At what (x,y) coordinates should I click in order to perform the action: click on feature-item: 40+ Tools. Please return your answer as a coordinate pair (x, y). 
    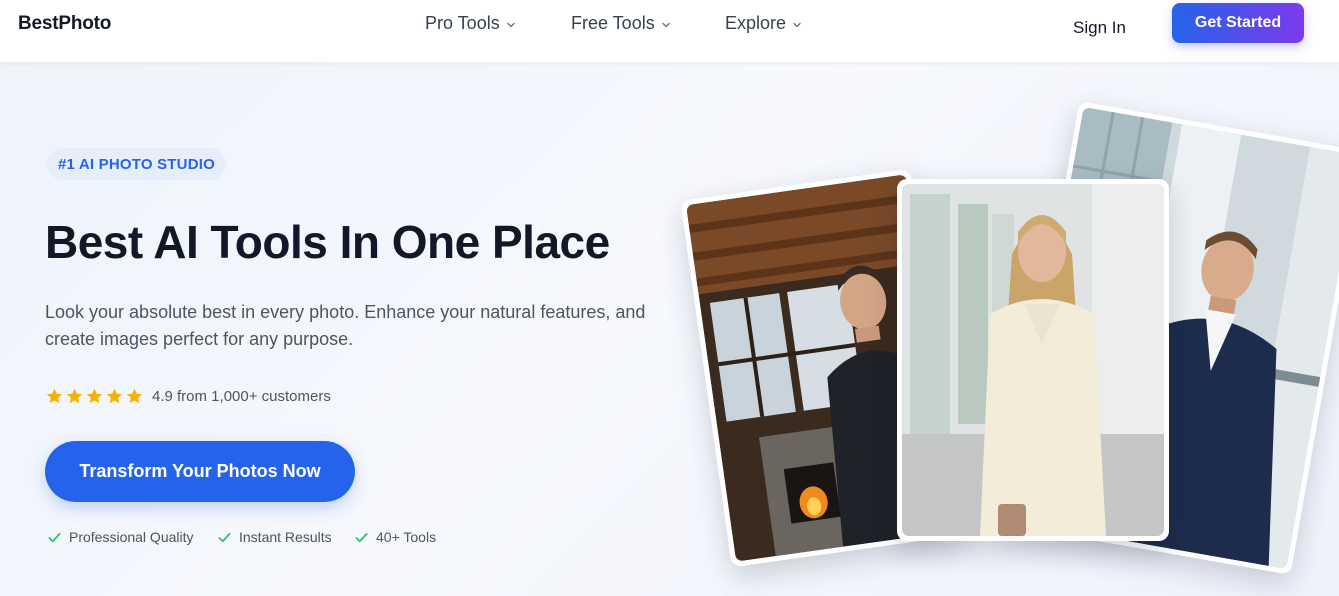
    Looking at the image, I should click on (395, 537).